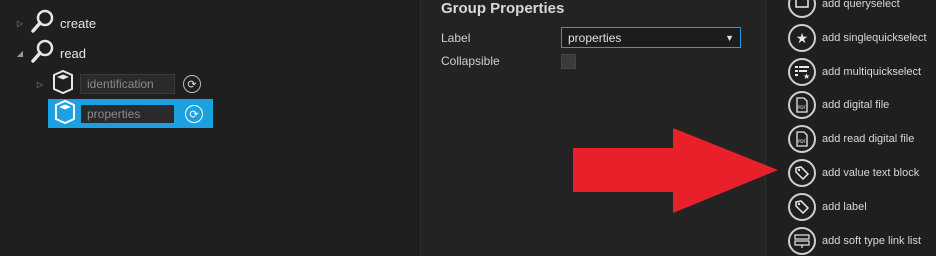 The width and height of the screenshot is (936, 256). Describe the element at coordinates (868, 139) in the screenshot. I see `palette-item-label: add read digital file` at that location.